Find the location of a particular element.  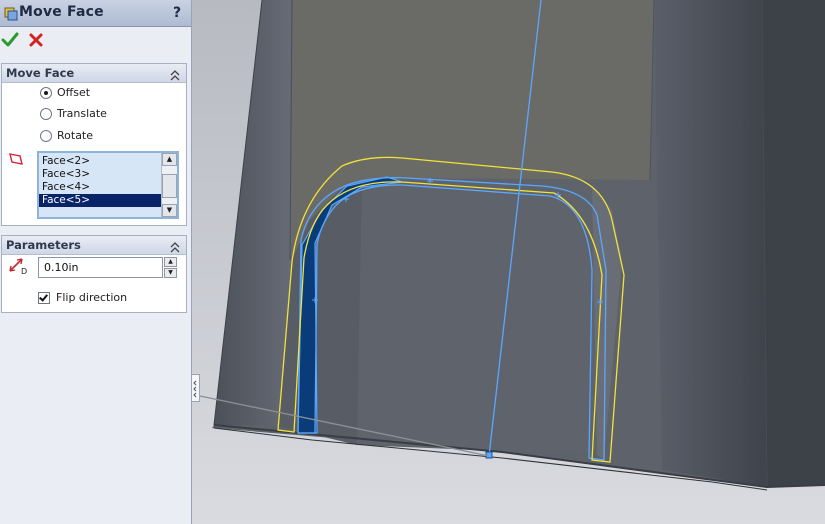

parameters-group-header: Parameters is located at coordinates (94, 245).